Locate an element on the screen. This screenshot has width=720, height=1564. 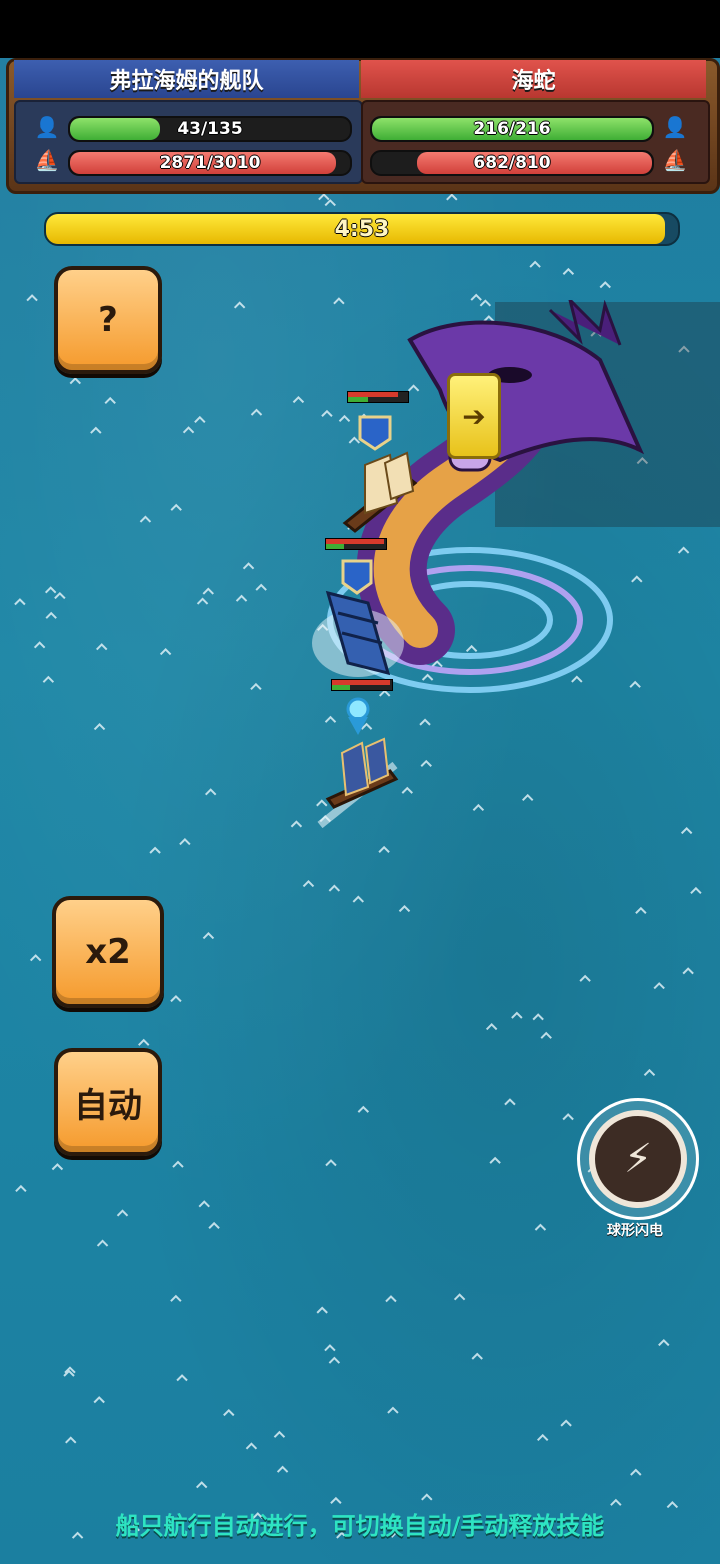
left-ship-bar: 2871/3010 is located at coordinates (210, 163).